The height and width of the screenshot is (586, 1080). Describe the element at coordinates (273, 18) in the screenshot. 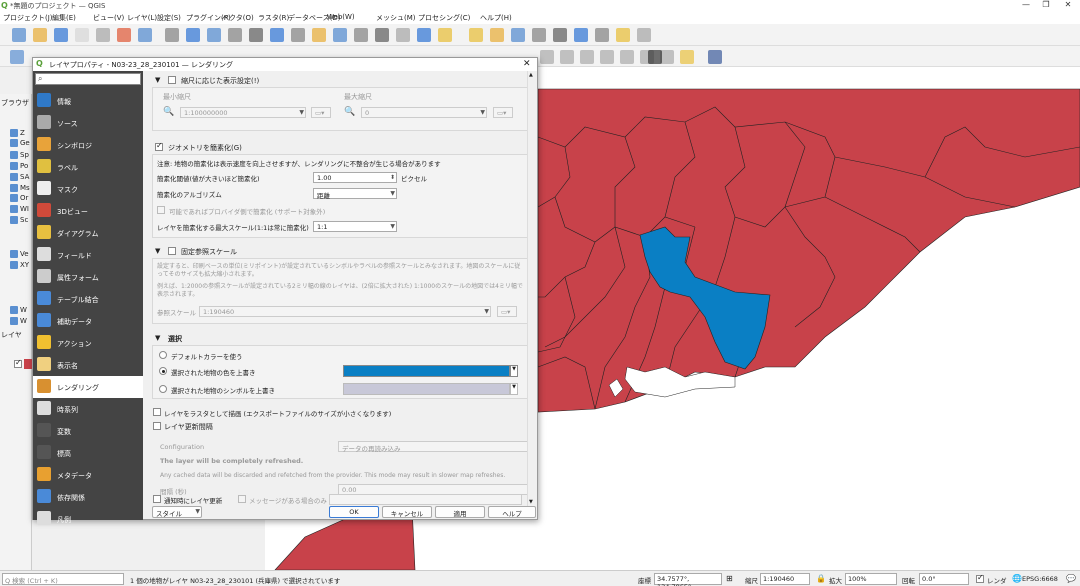

I see `menu-item: ラスタ(R)` at that location.